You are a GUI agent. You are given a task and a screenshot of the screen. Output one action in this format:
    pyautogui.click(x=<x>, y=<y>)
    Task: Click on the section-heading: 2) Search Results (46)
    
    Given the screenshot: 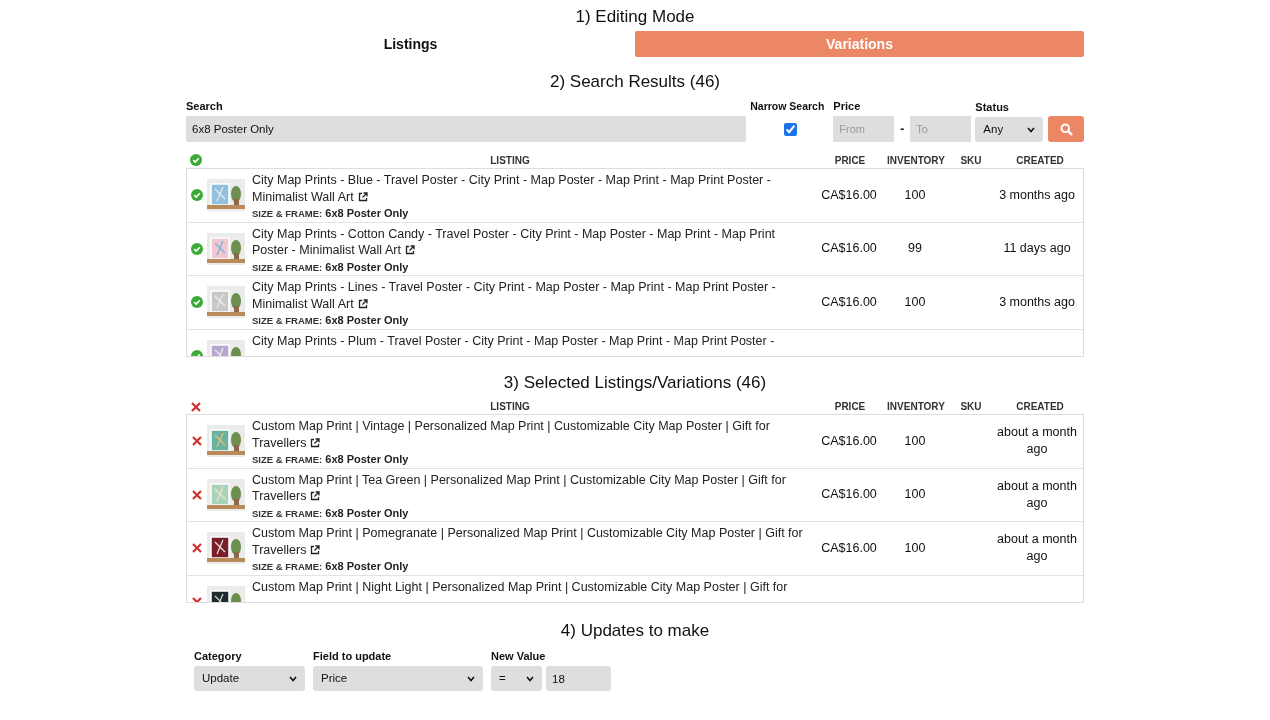 What is the action you would take?
    pyautogui.click(x=635, y=81)
    